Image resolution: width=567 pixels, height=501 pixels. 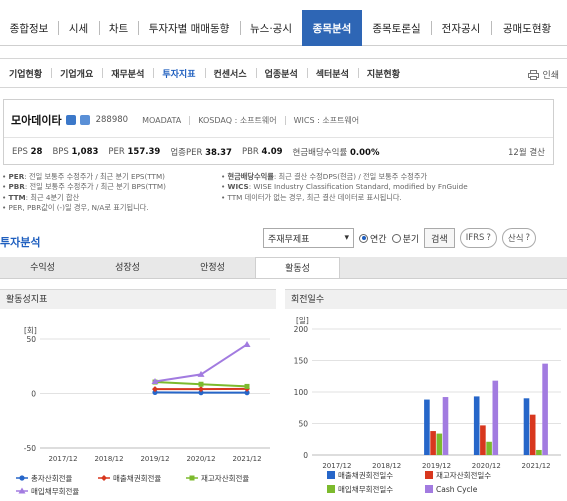 I want to click on legend-label: Cash Cycle, so click(x=457, y=489).